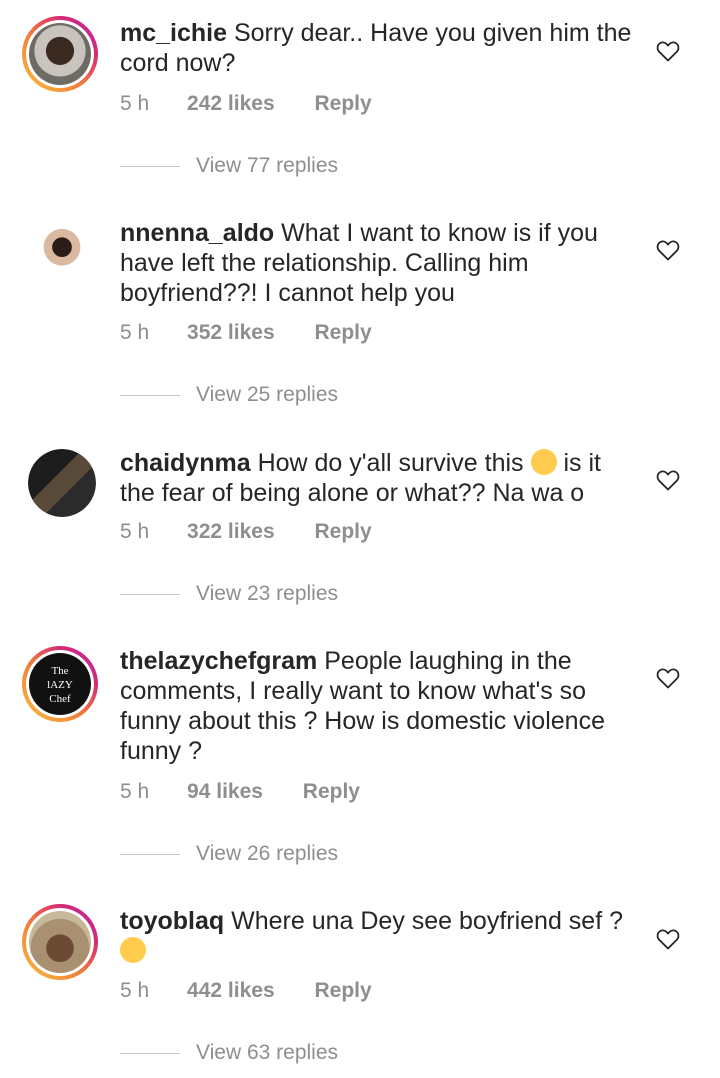  What do you see at coordinates (231, 332) in the screenshot?
I see `comment-likes: 352 likes` at bounding box center [231, 332].